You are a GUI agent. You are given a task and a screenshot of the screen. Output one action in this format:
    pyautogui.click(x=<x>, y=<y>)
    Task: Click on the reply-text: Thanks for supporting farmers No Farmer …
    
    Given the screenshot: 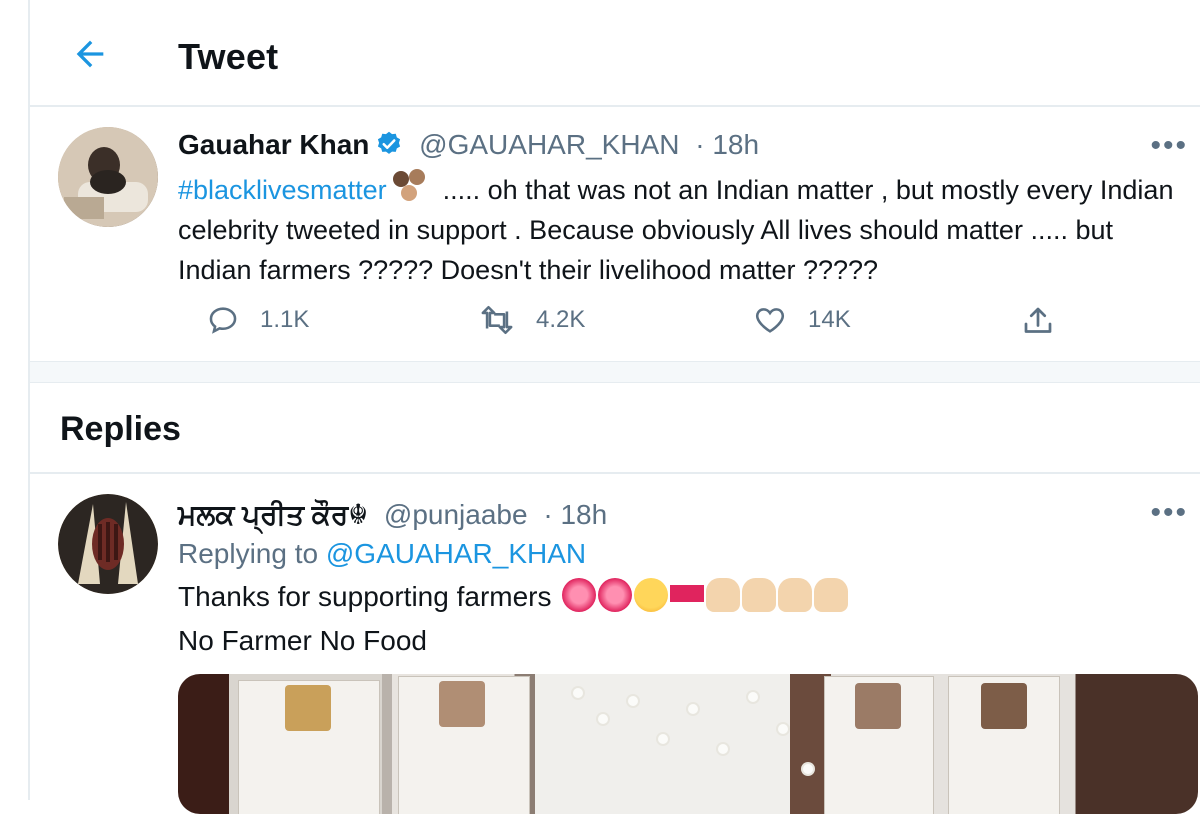 What is the action you would take?
    pyautogui.click(x=514, y=619)
    